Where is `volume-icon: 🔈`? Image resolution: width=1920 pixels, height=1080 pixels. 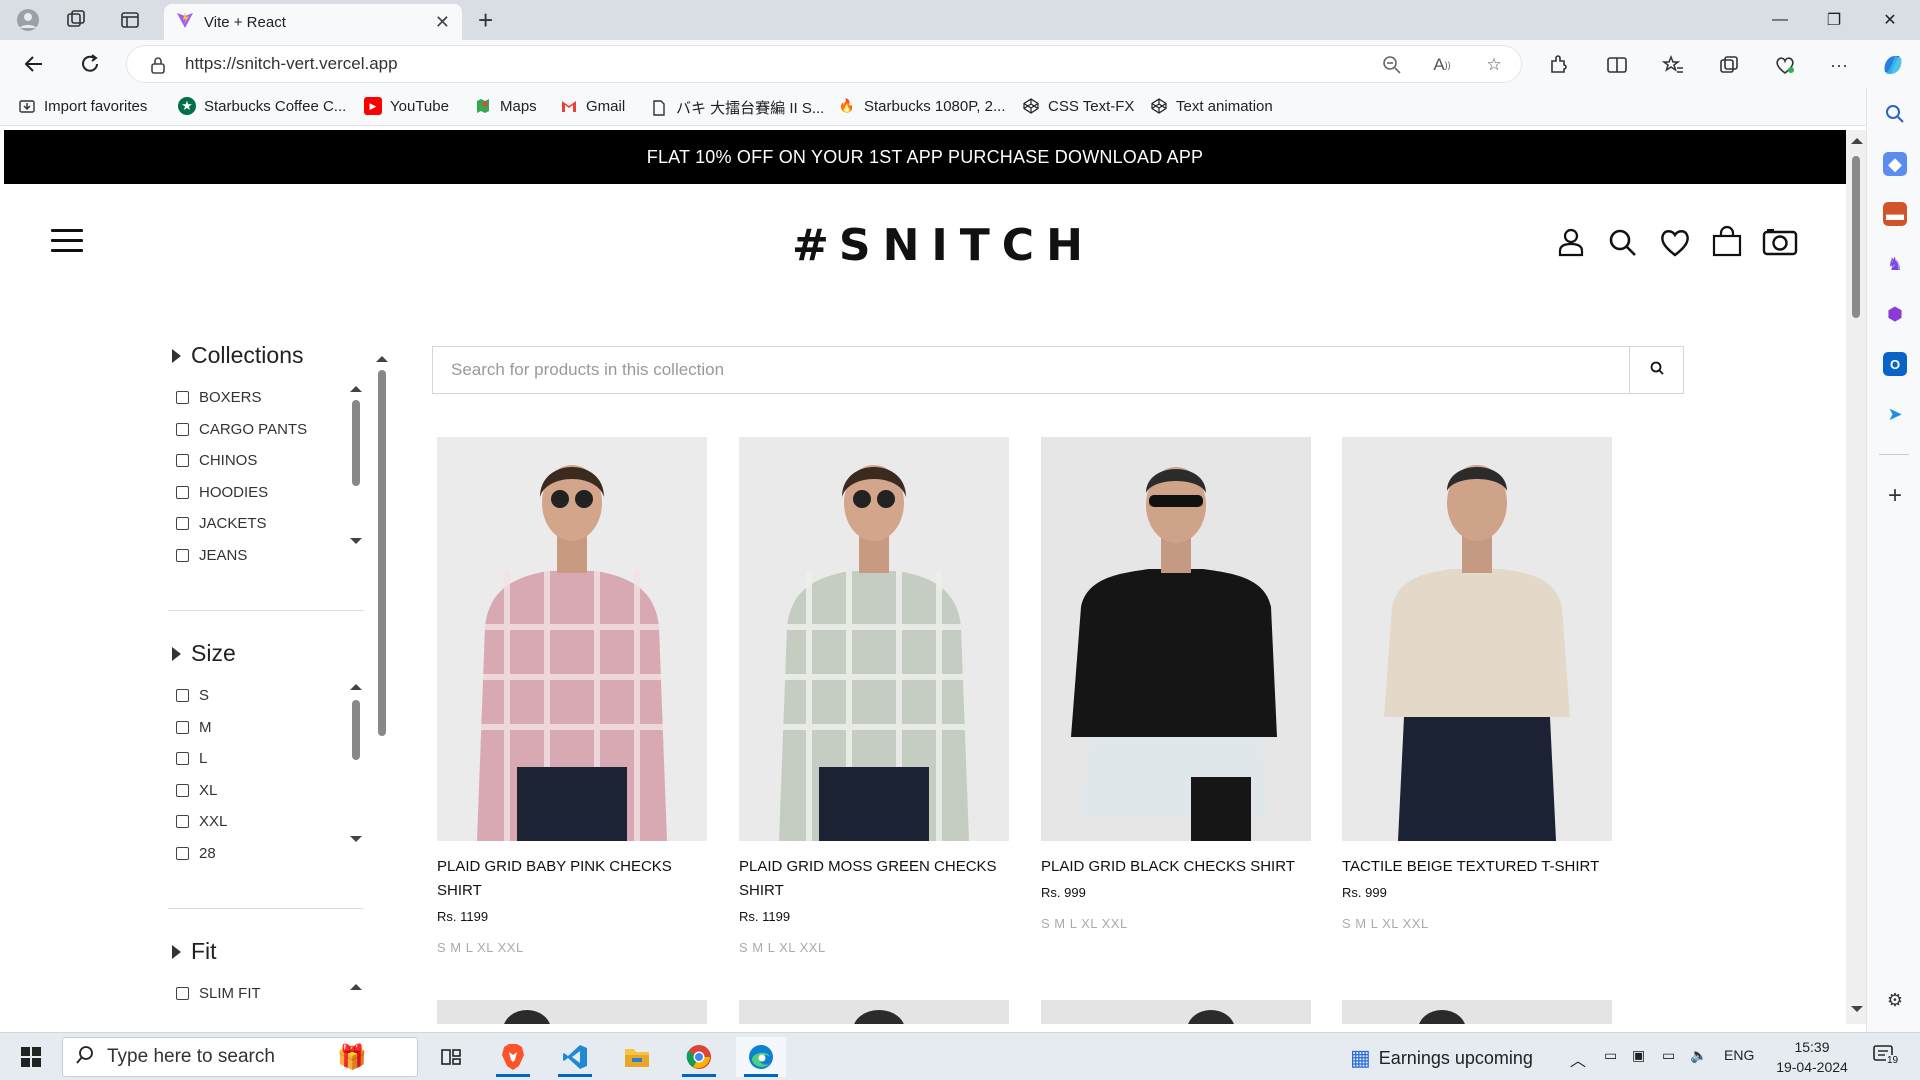
volume-icon: 🔈 is located at coordinates (1698, 1055).